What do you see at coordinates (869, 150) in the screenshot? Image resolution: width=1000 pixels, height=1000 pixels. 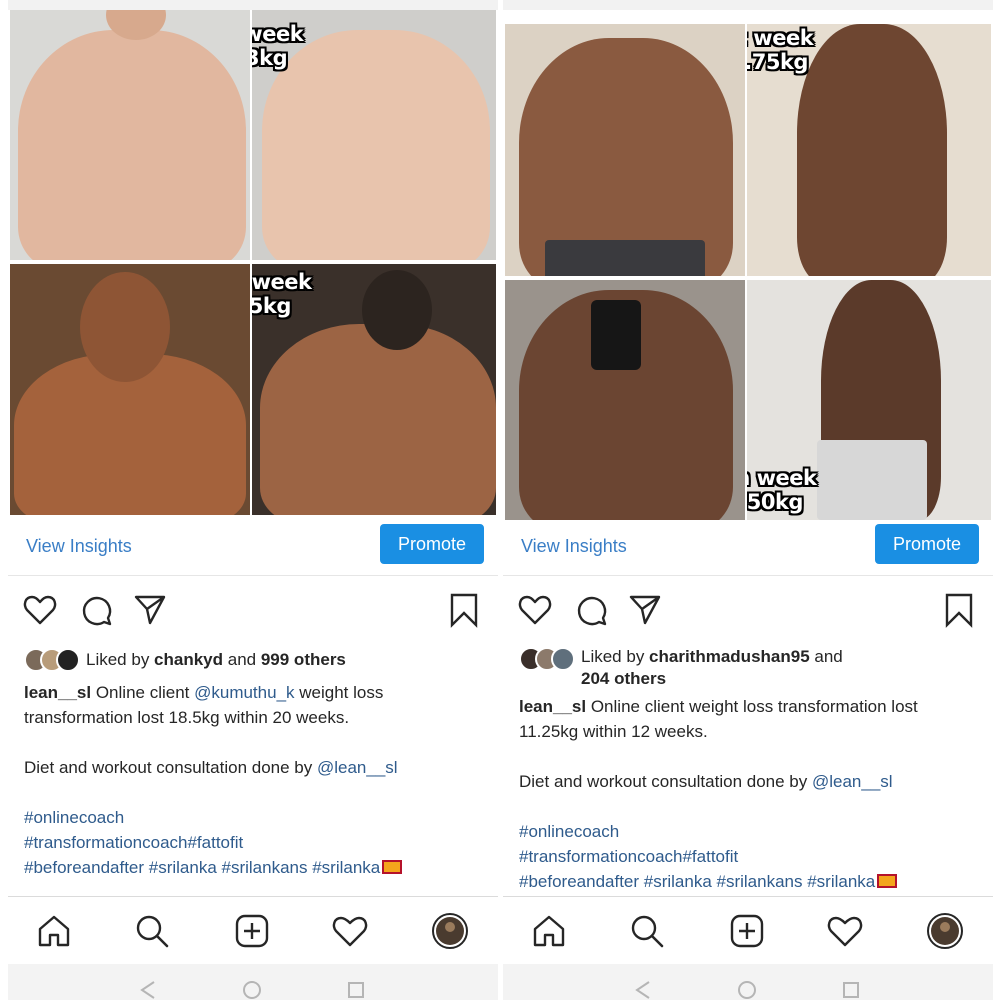 I see `photo-side-before: 1st week 76.75kg` at bounding box center [869, 150].